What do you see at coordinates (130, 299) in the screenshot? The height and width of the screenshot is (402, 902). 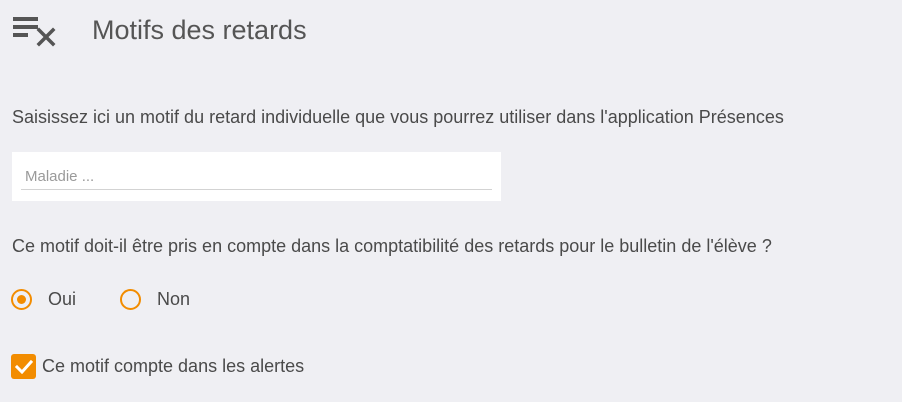 I see `radio-unselected-icon` at bounding box center [130, 299].